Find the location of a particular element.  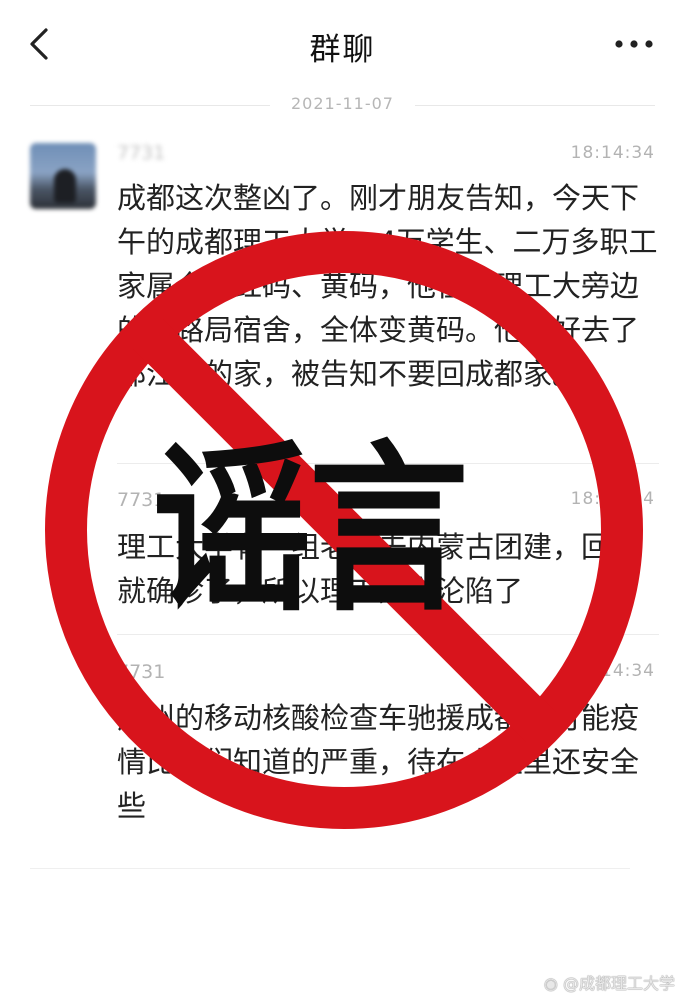

chat-title: 群聊 is located at coordinates (342, 50).